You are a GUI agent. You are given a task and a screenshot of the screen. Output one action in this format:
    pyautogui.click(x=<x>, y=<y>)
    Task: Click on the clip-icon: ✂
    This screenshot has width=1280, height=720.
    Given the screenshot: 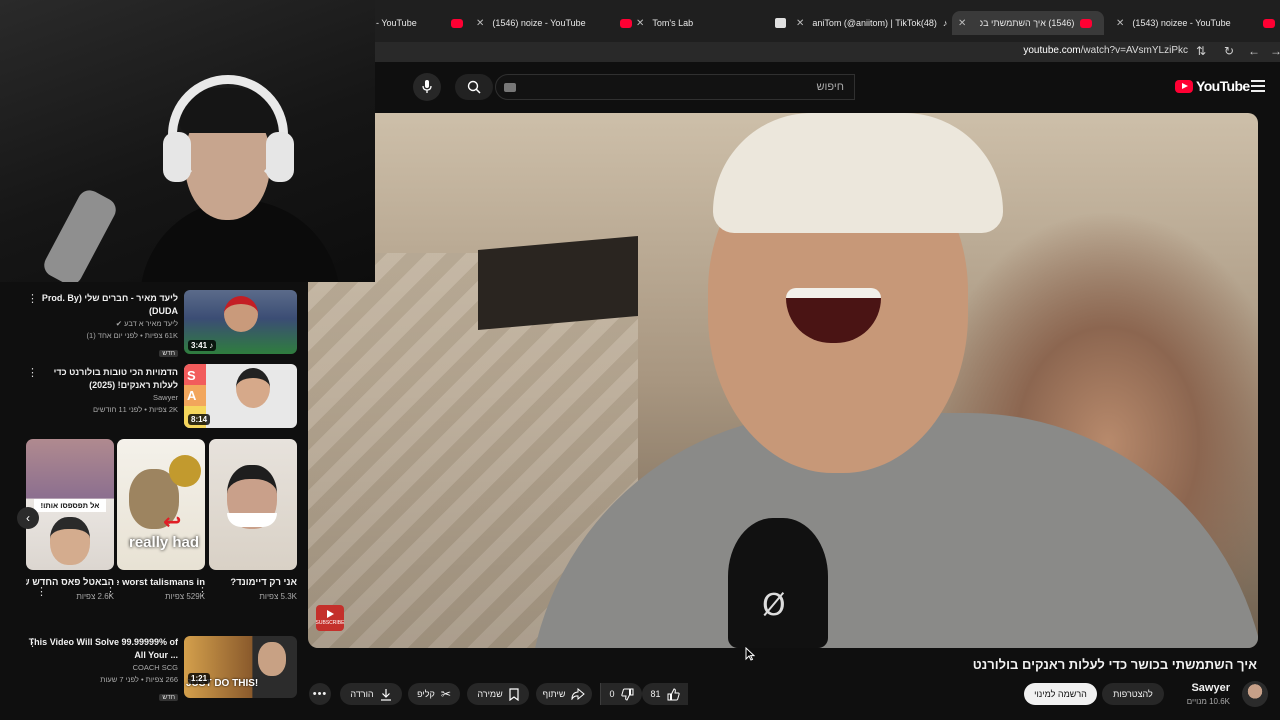 What is the action you would take?
    pyautogui.click(x=445, y=694)
    